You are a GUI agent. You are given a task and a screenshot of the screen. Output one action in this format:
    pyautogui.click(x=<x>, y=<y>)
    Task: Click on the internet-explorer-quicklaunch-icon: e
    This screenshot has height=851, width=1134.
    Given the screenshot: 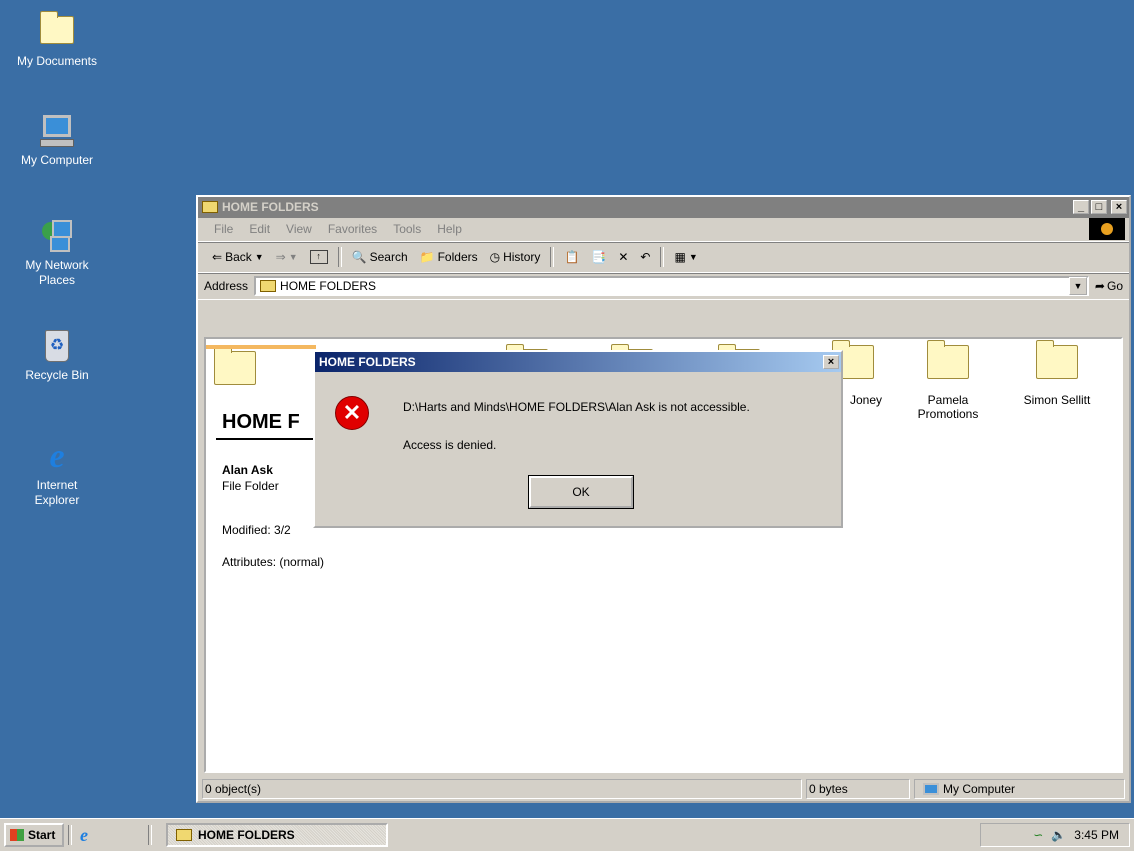 What is the action you would take?
    pyautogui.click(x=84, y=835)
    